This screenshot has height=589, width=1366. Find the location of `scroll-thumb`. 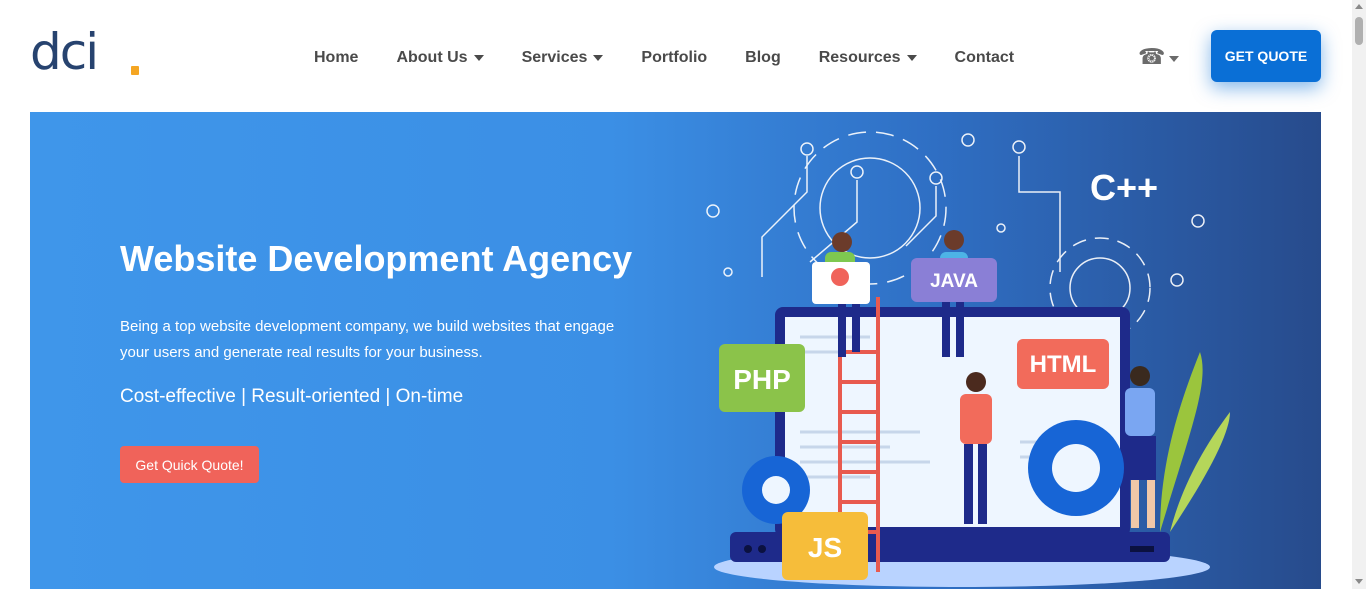

scroll-thumb is located at coordinates (1359, 31).